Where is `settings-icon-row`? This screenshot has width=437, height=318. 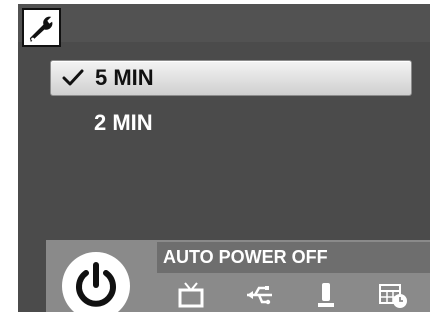
settings-icon-row is located at coordinates (293, 295).